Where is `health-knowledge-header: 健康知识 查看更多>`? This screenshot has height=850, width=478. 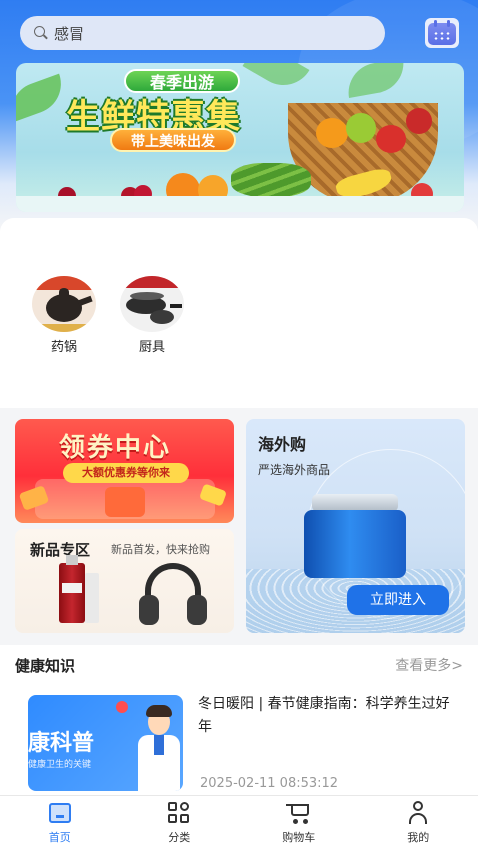
health-knowledge-header: 健康知识 查看更多> is located at coordinates (239, 665).